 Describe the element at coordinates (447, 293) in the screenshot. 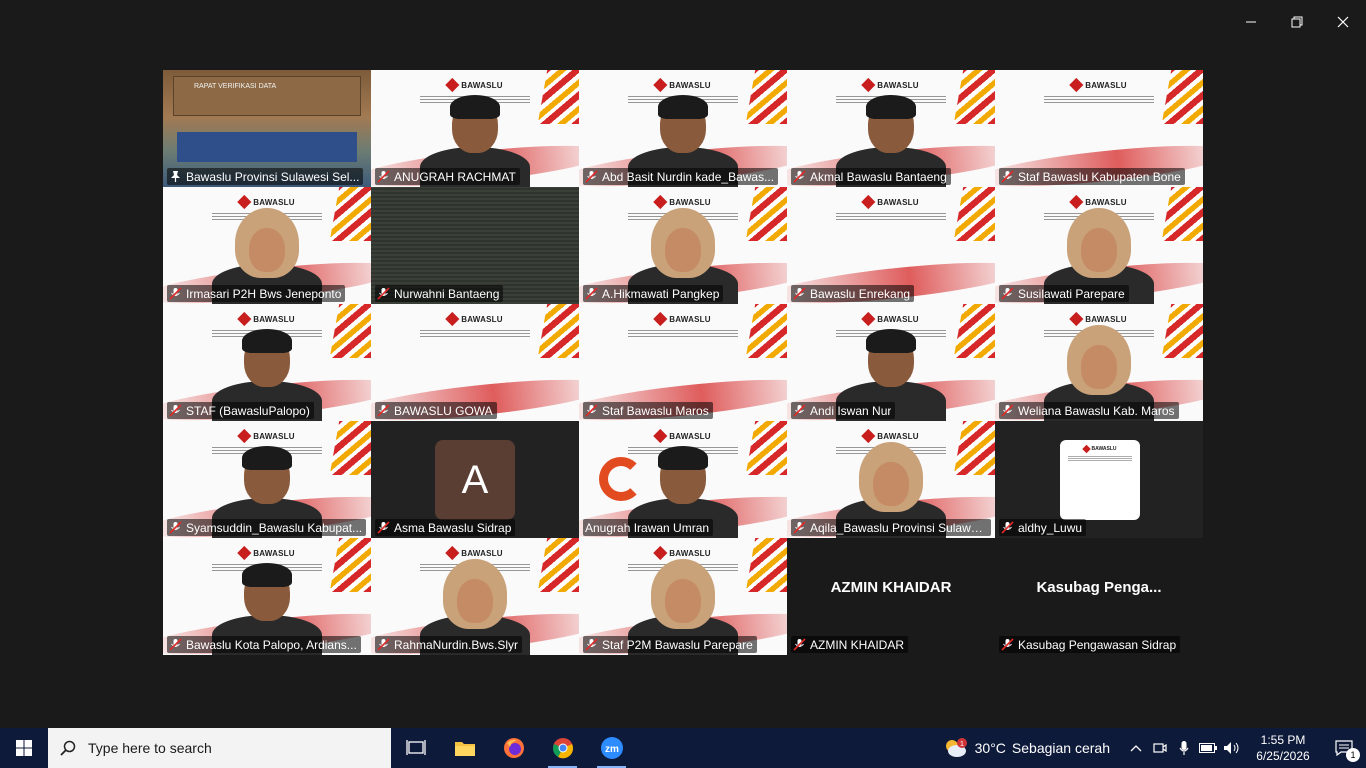

I see `participant-name: Nurwahni Bantaeng` at that location.